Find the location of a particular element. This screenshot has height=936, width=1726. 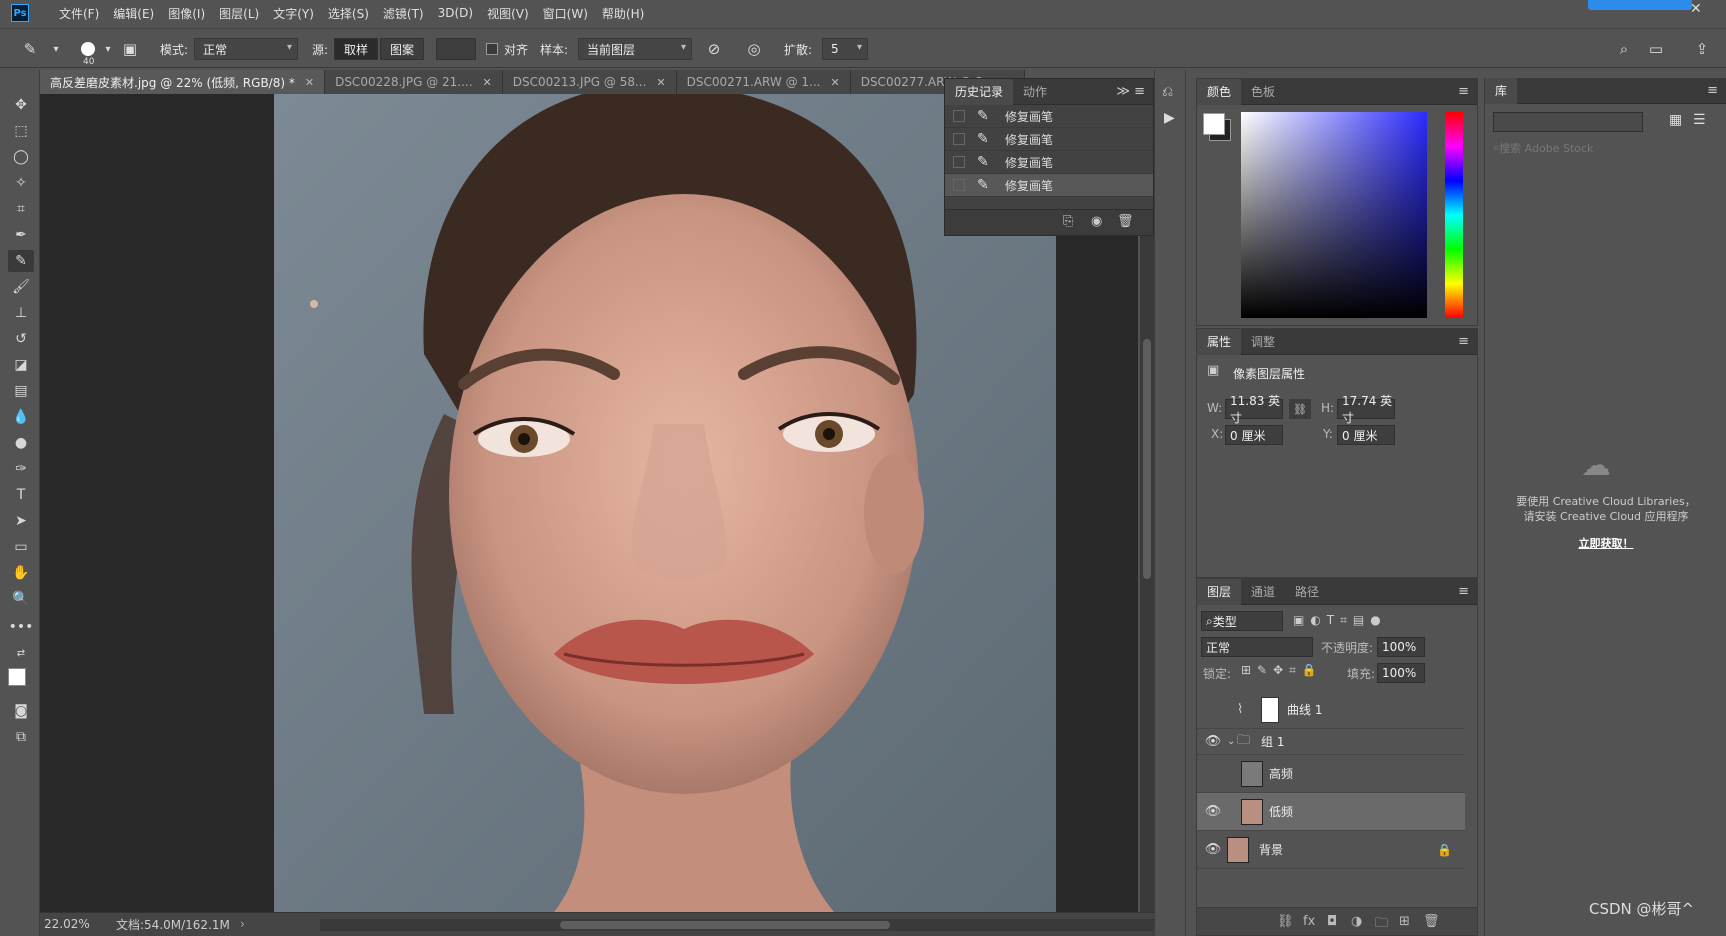

healing-brush-tool-icon: ✎ is located at coordinates (21, 261).